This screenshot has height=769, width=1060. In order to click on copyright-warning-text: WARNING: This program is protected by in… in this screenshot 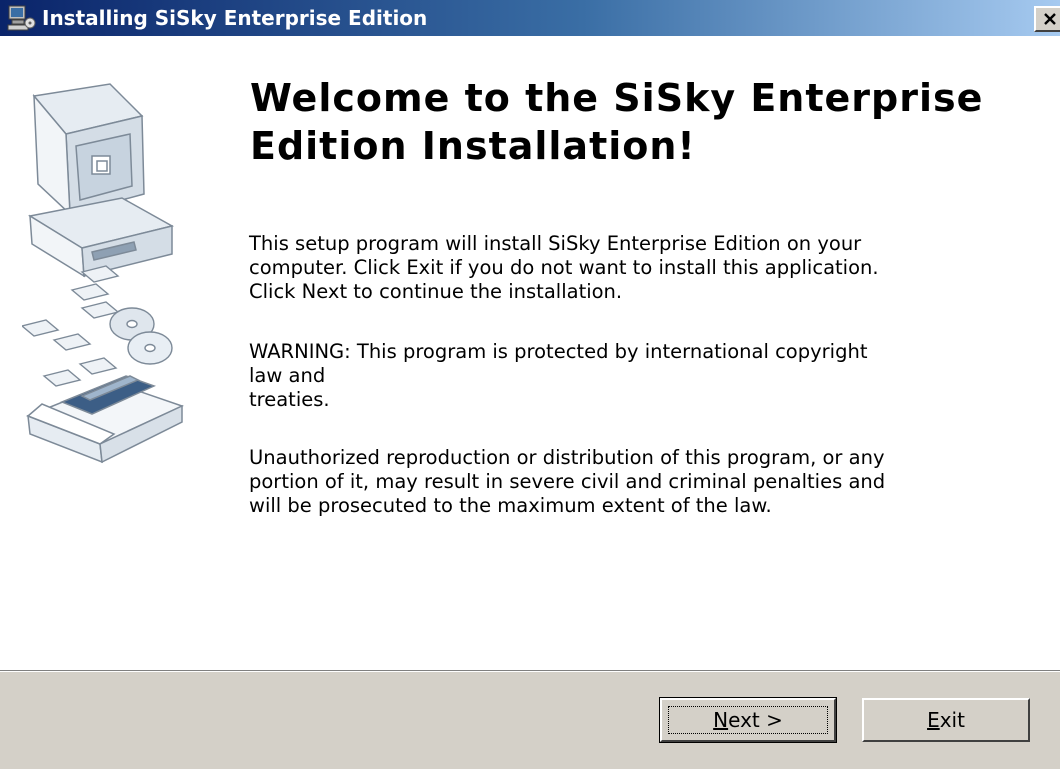, I will do `click(558, 375)`.